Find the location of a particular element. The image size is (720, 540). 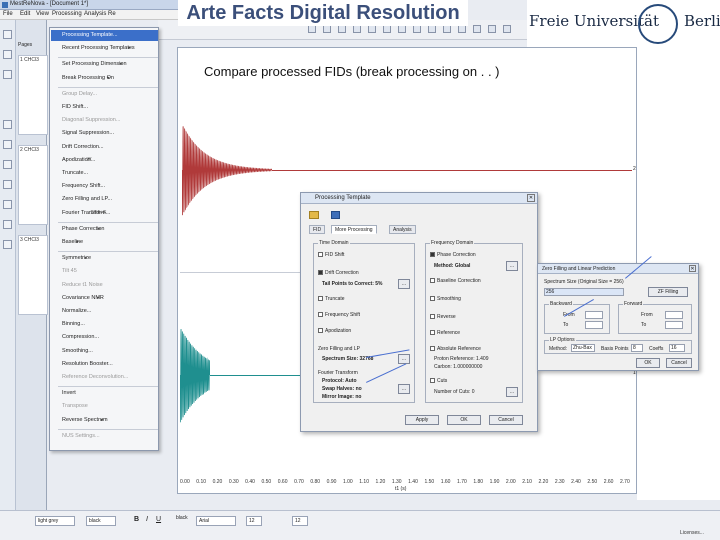

smoothing-checkbox: Smoothing is located at coordinates (445, 299).